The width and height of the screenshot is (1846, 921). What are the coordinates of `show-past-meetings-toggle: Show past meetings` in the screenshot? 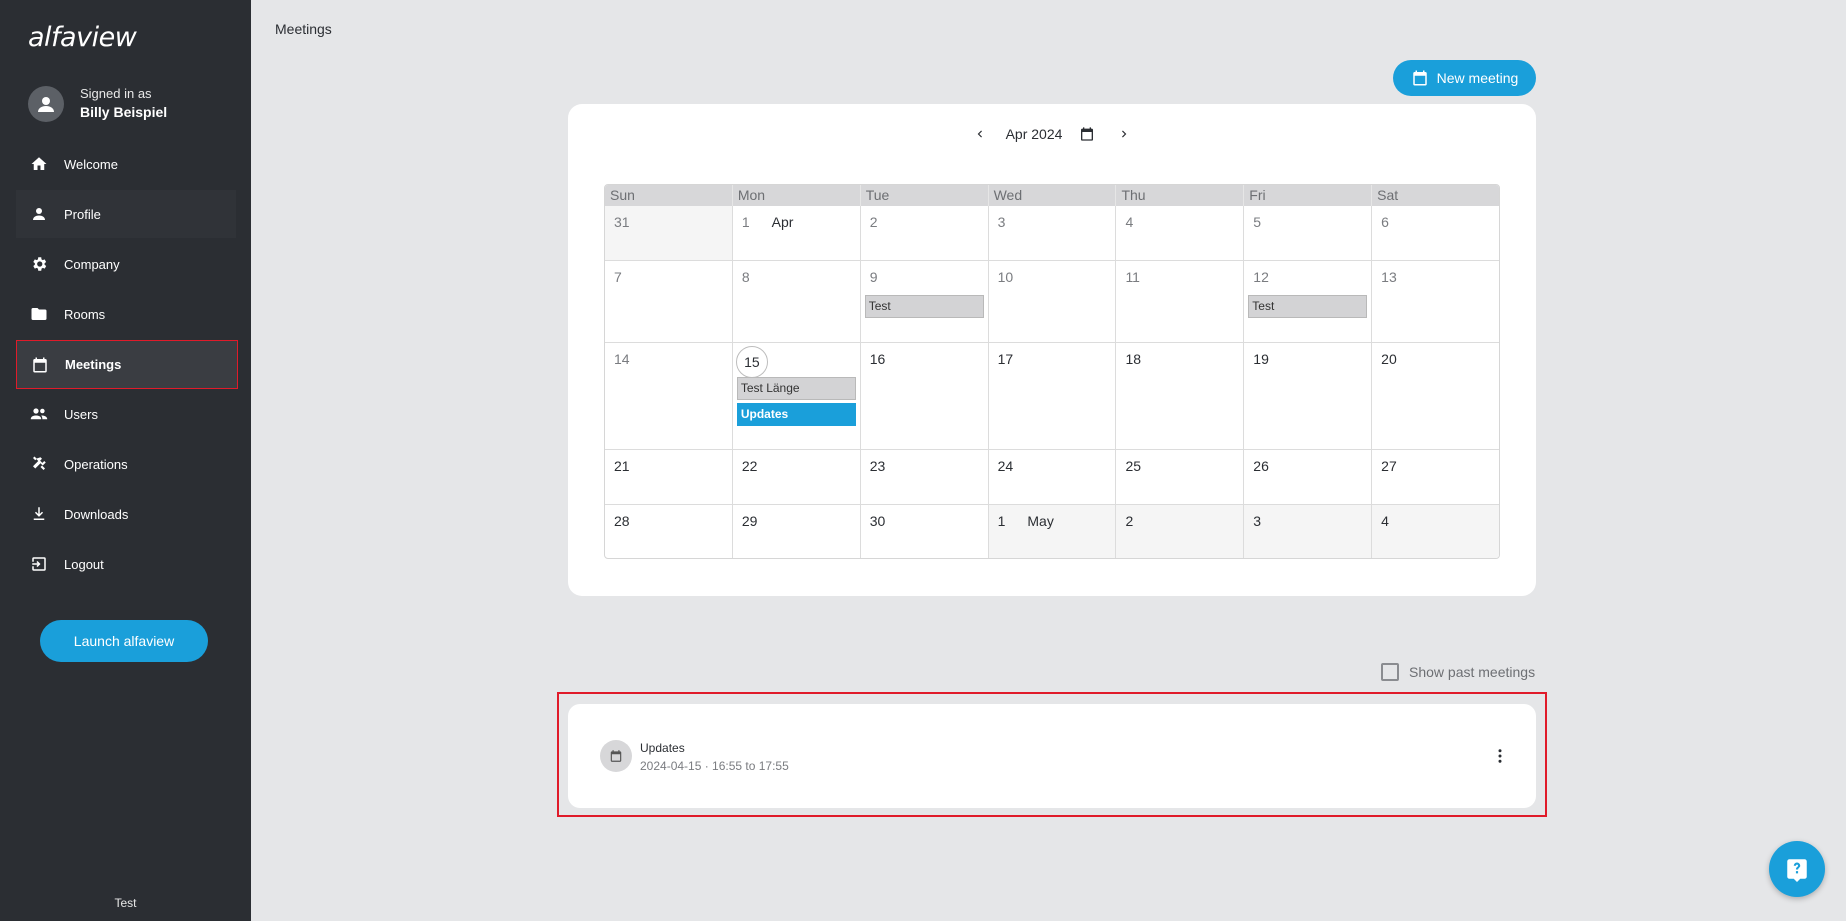 It's located at (1458, 672).